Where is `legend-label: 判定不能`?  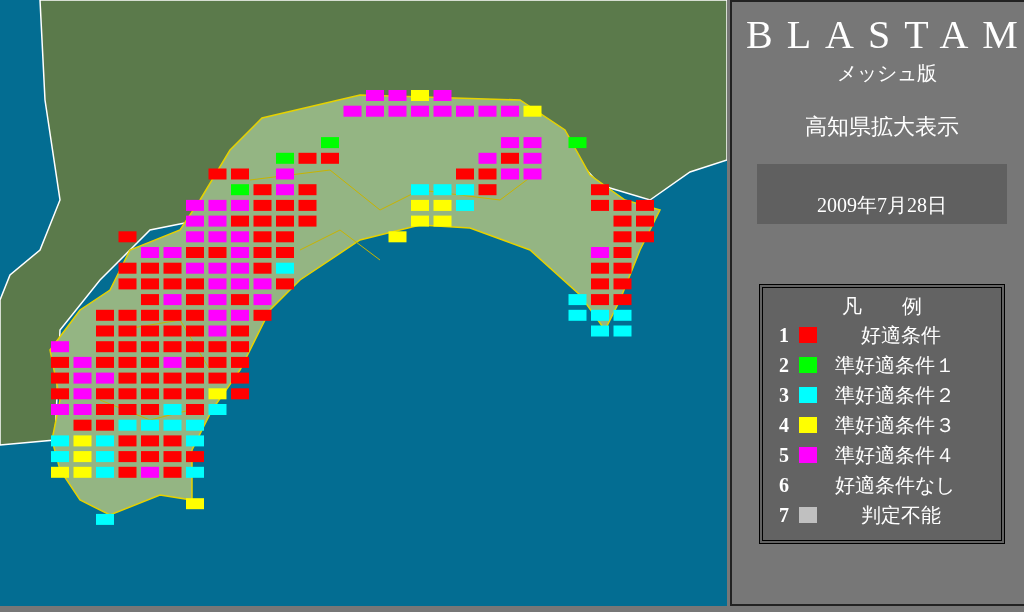
legend-label: 判定不能 is located at coordinates (900, 515).